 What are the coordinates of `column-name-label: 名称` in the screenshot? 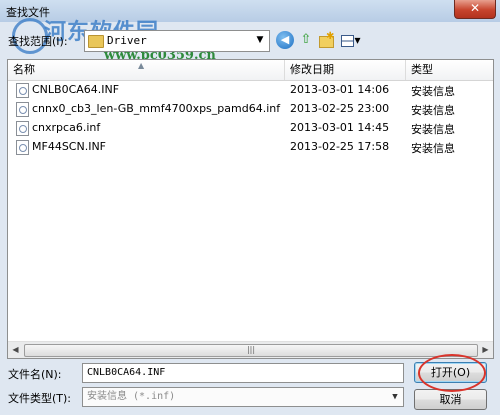 It's located at (24, 69).